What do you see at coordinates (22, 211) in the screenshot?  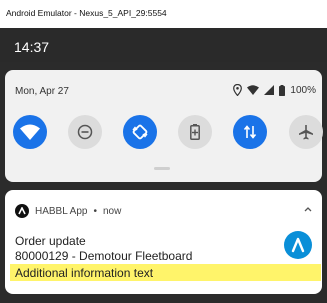 I see `habbl-app-icon` at bounding box center [22, 211].